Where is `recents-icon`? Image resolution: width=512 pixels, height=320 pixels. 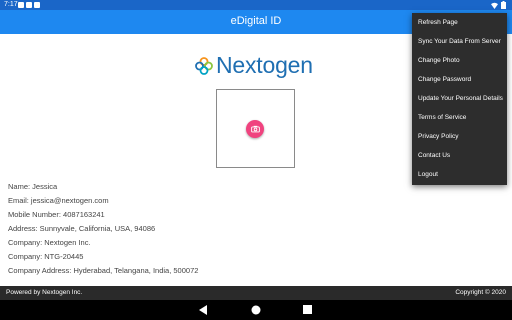 recents-icon is located at coordinates (307, 309).